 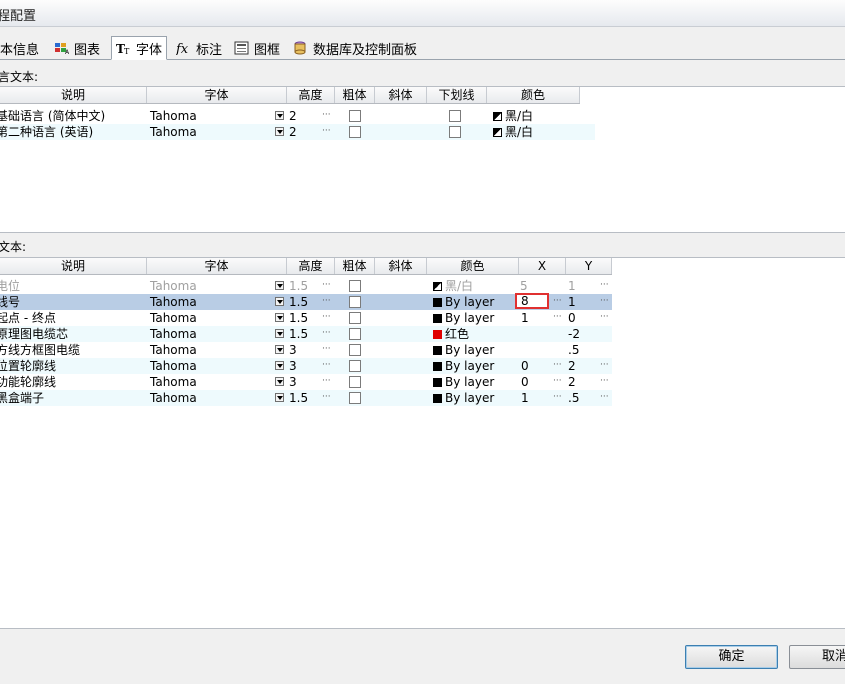 I want to click on tab-frame: 图框, so click(x=257, y=48).